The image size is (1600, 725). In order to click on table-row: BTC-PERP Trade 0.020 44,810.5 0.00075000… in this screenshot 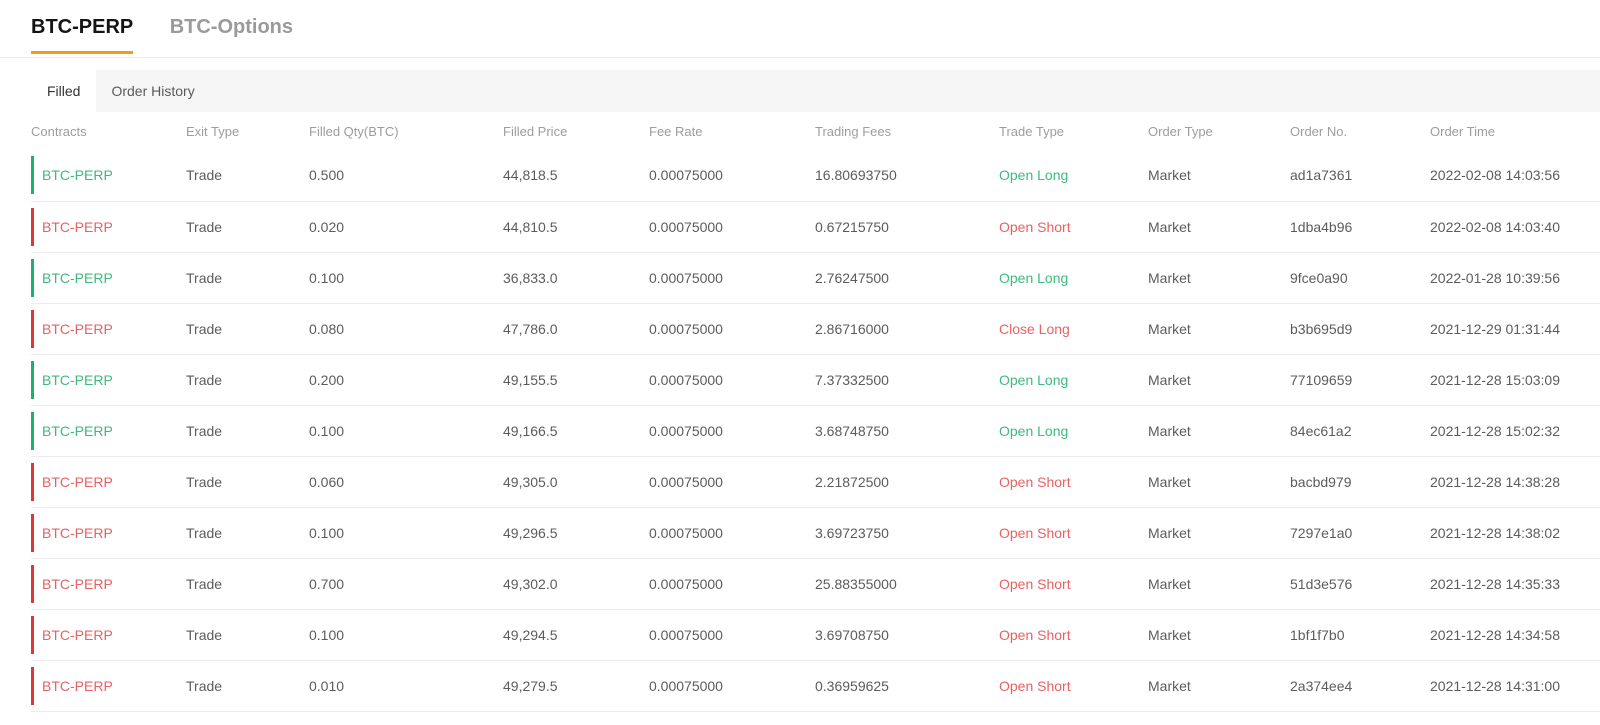, I will do `click(815, 227)`.